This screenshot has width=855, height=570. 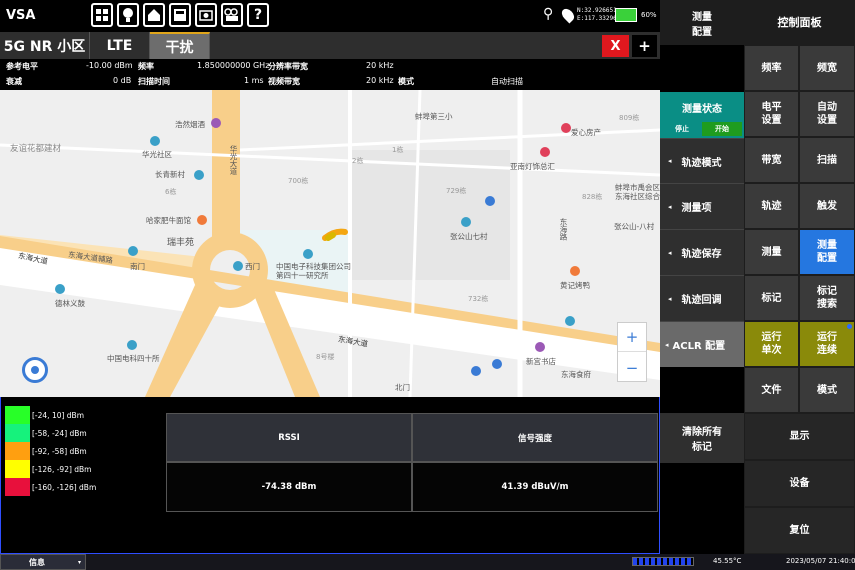 I want to click on table-header-rssi: RSSI, so click(x=289, y=437).